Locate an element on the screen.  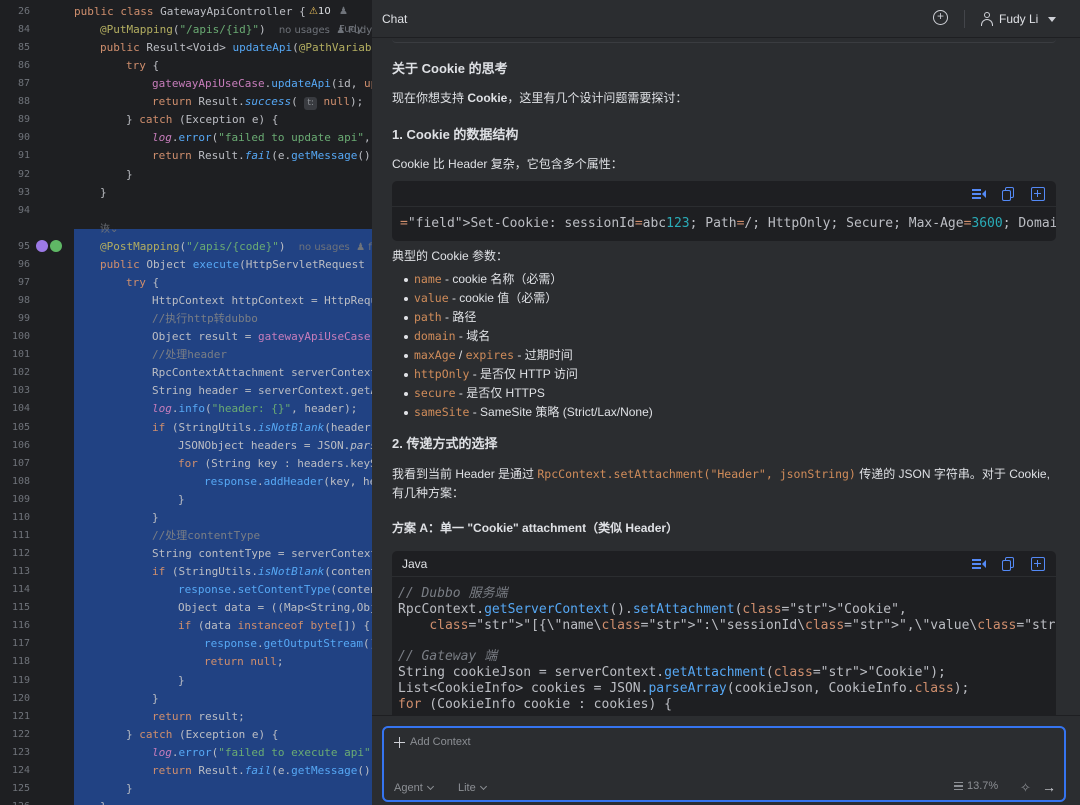
code-line: 101 //处理header is located at coordinates (186, 355).